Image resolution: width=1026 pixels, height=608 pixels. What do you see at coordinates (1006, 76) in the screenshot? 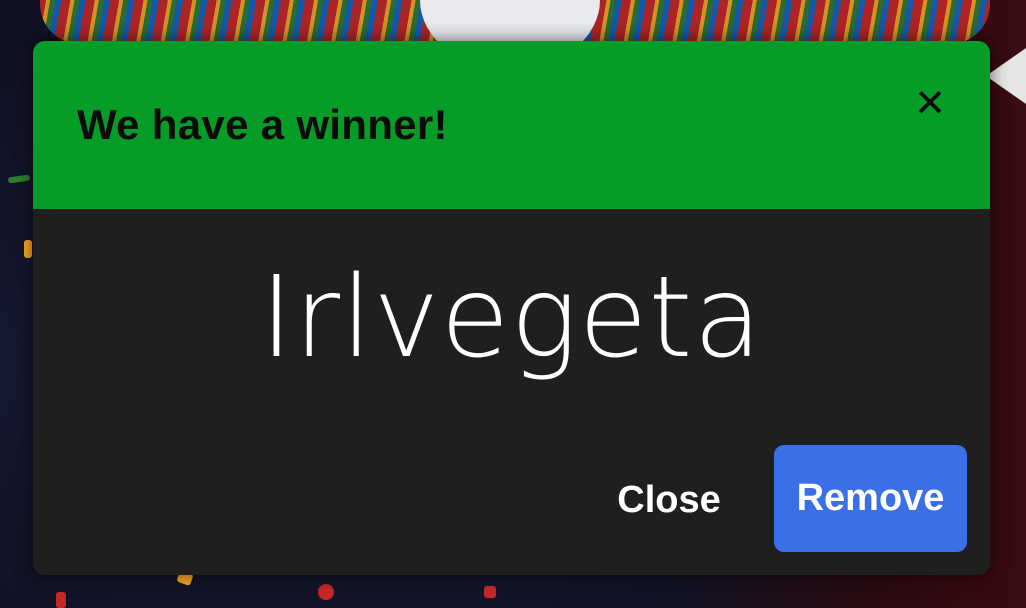
I see `wheel-pointer-icon` at bounding box center [1006, 76].